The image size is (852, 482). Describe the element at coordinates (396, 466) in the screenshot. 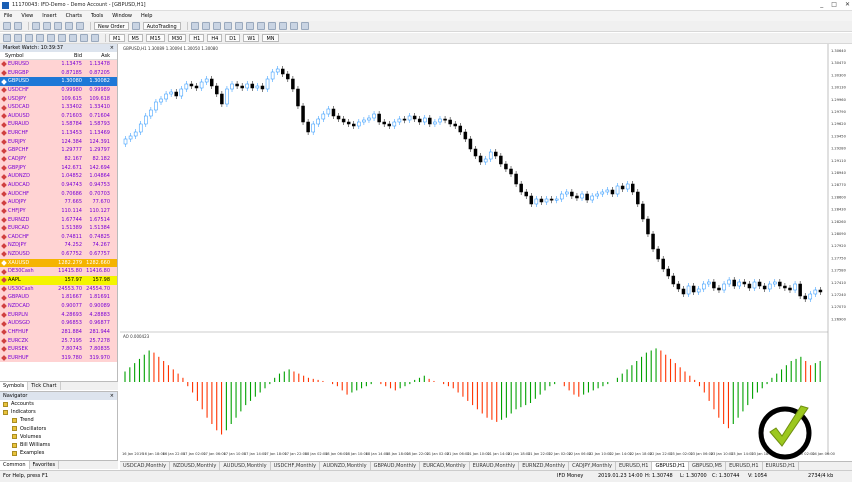

I see `chart-tab: GBPAUD,Monthly` at that location.